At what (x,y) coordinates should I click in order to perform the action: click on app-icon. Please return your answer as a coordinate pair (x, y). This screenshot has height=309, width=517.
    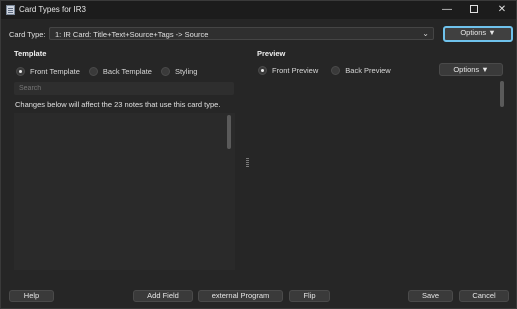
    Looking at the image, I should click on (10, 10).